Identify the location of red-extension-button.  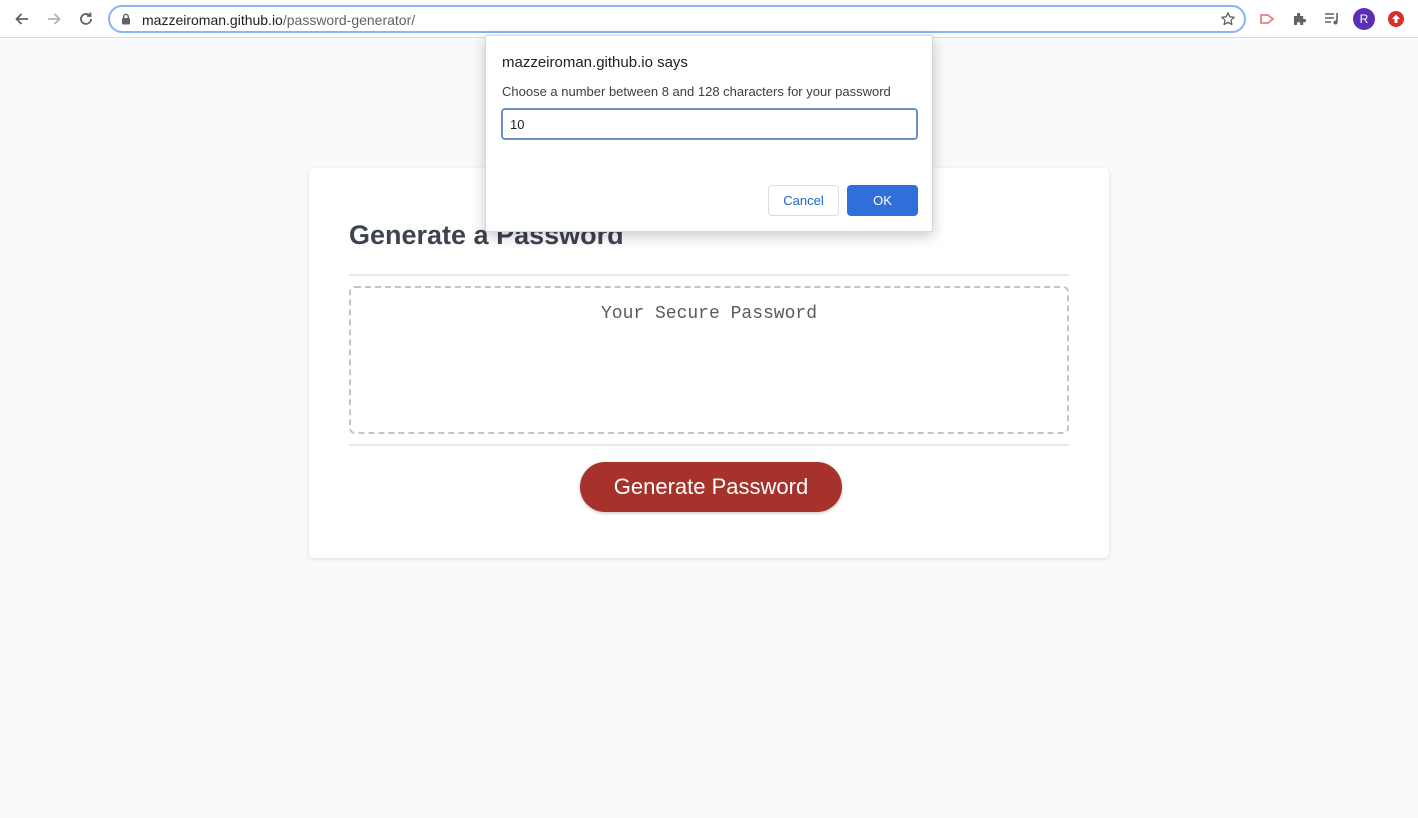
(1396, 19).